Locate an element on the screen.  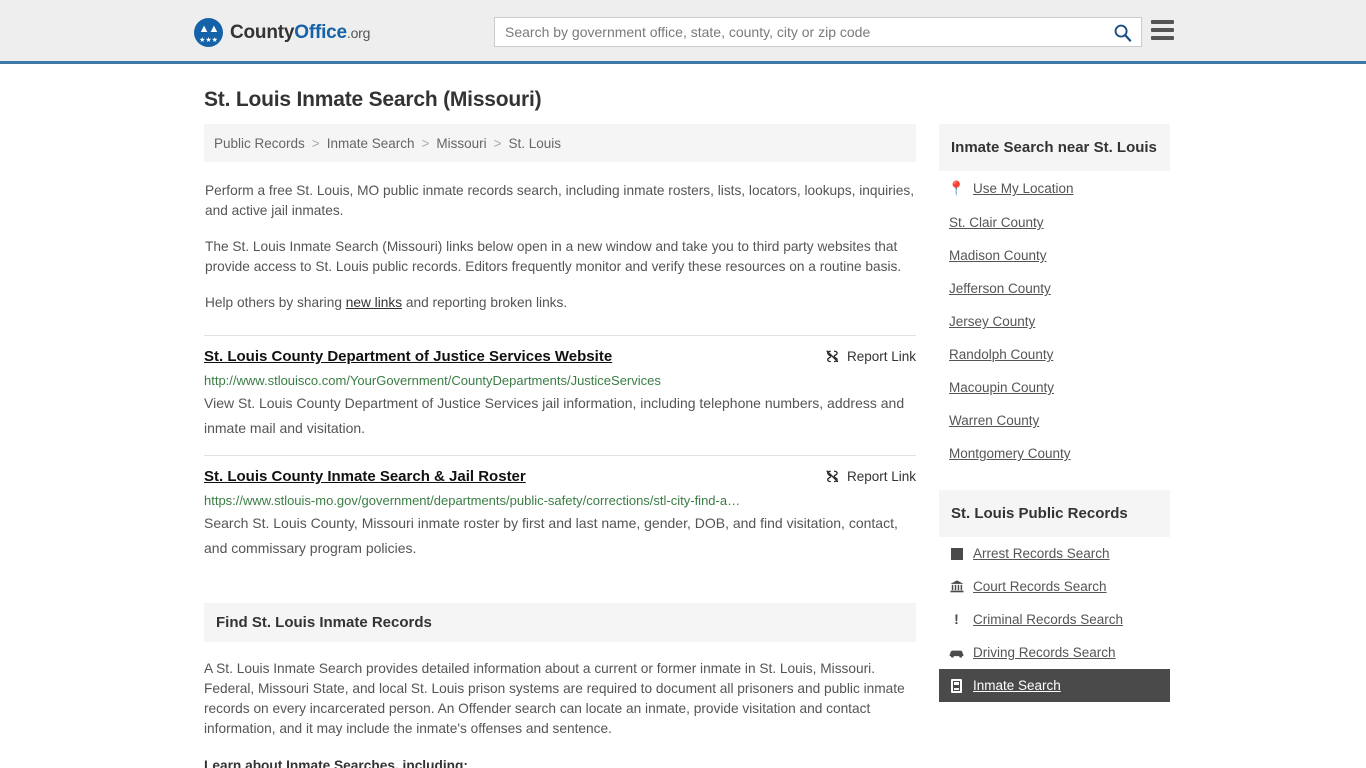
sidebar-item-label: Warren County is located at coordinates (994, 420).